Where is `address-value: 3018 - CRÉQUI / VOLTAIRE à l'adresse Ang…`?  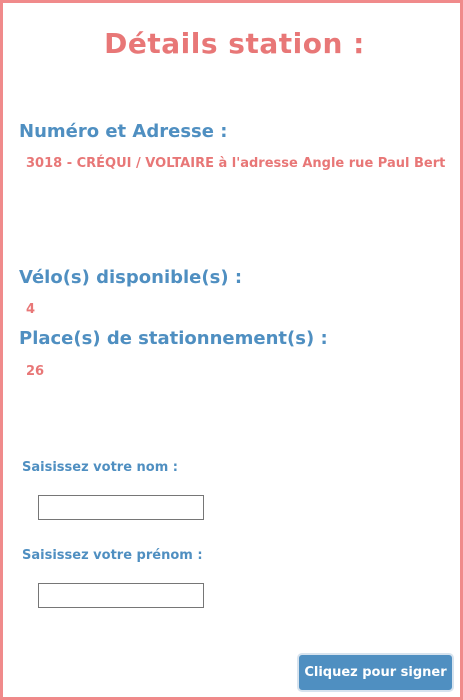
address-value: 3018 - CRÉQUI / VOLTAIRE à l'adresse Ang… is located at coordinates (236, 163).